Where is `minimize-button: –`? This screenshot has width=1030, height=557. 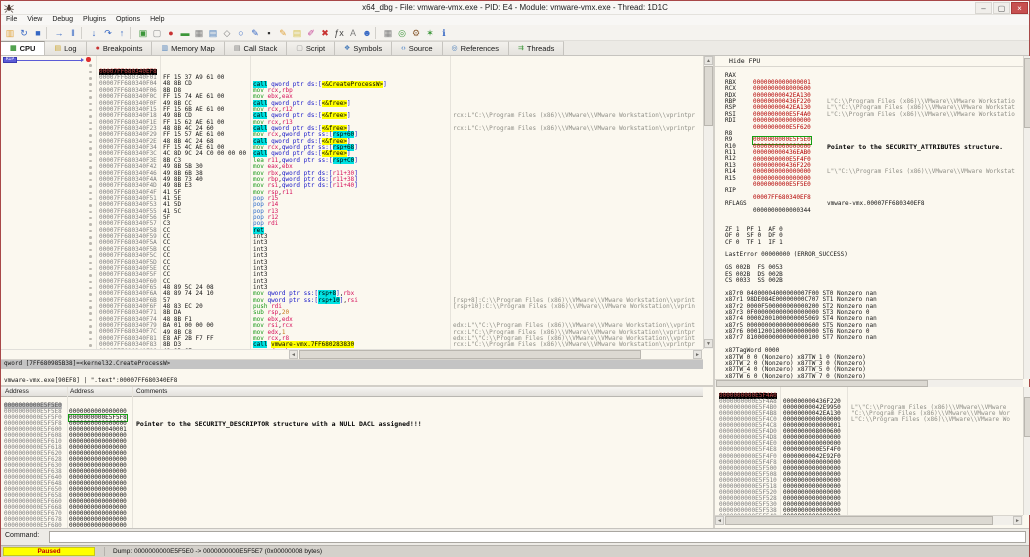 minimize-button: – is located at coordinates (983, 8).